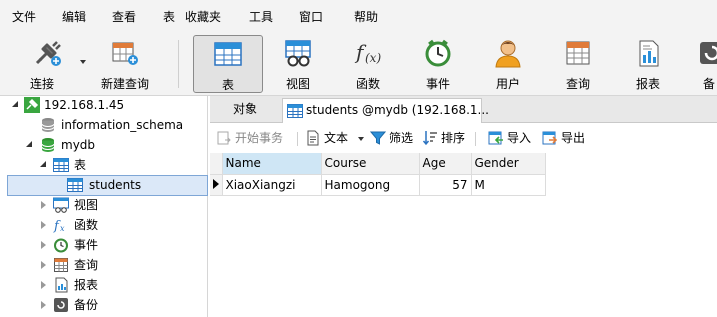  I want to click on cell-age: 57, so click(445, 185).